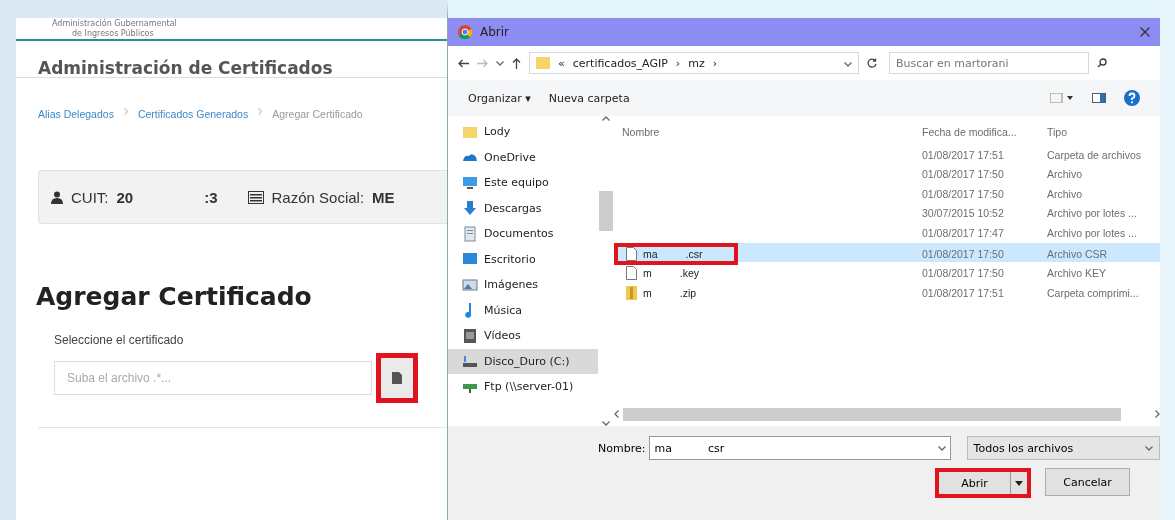 The image size is (1175, 520). Describe the element at coordinates (1099, 98) in the screenshot. I see `preview-pane-icon` at that location.